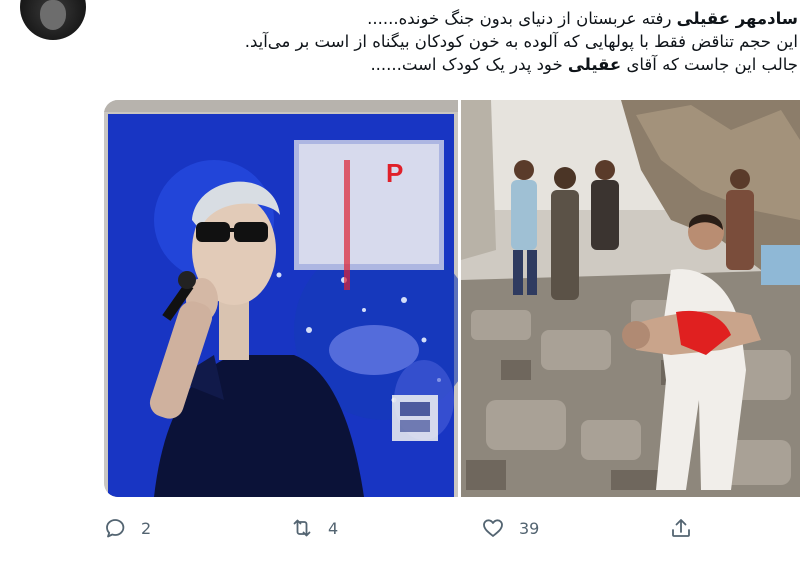  I want to click on reply-icon, so click(115, 528).